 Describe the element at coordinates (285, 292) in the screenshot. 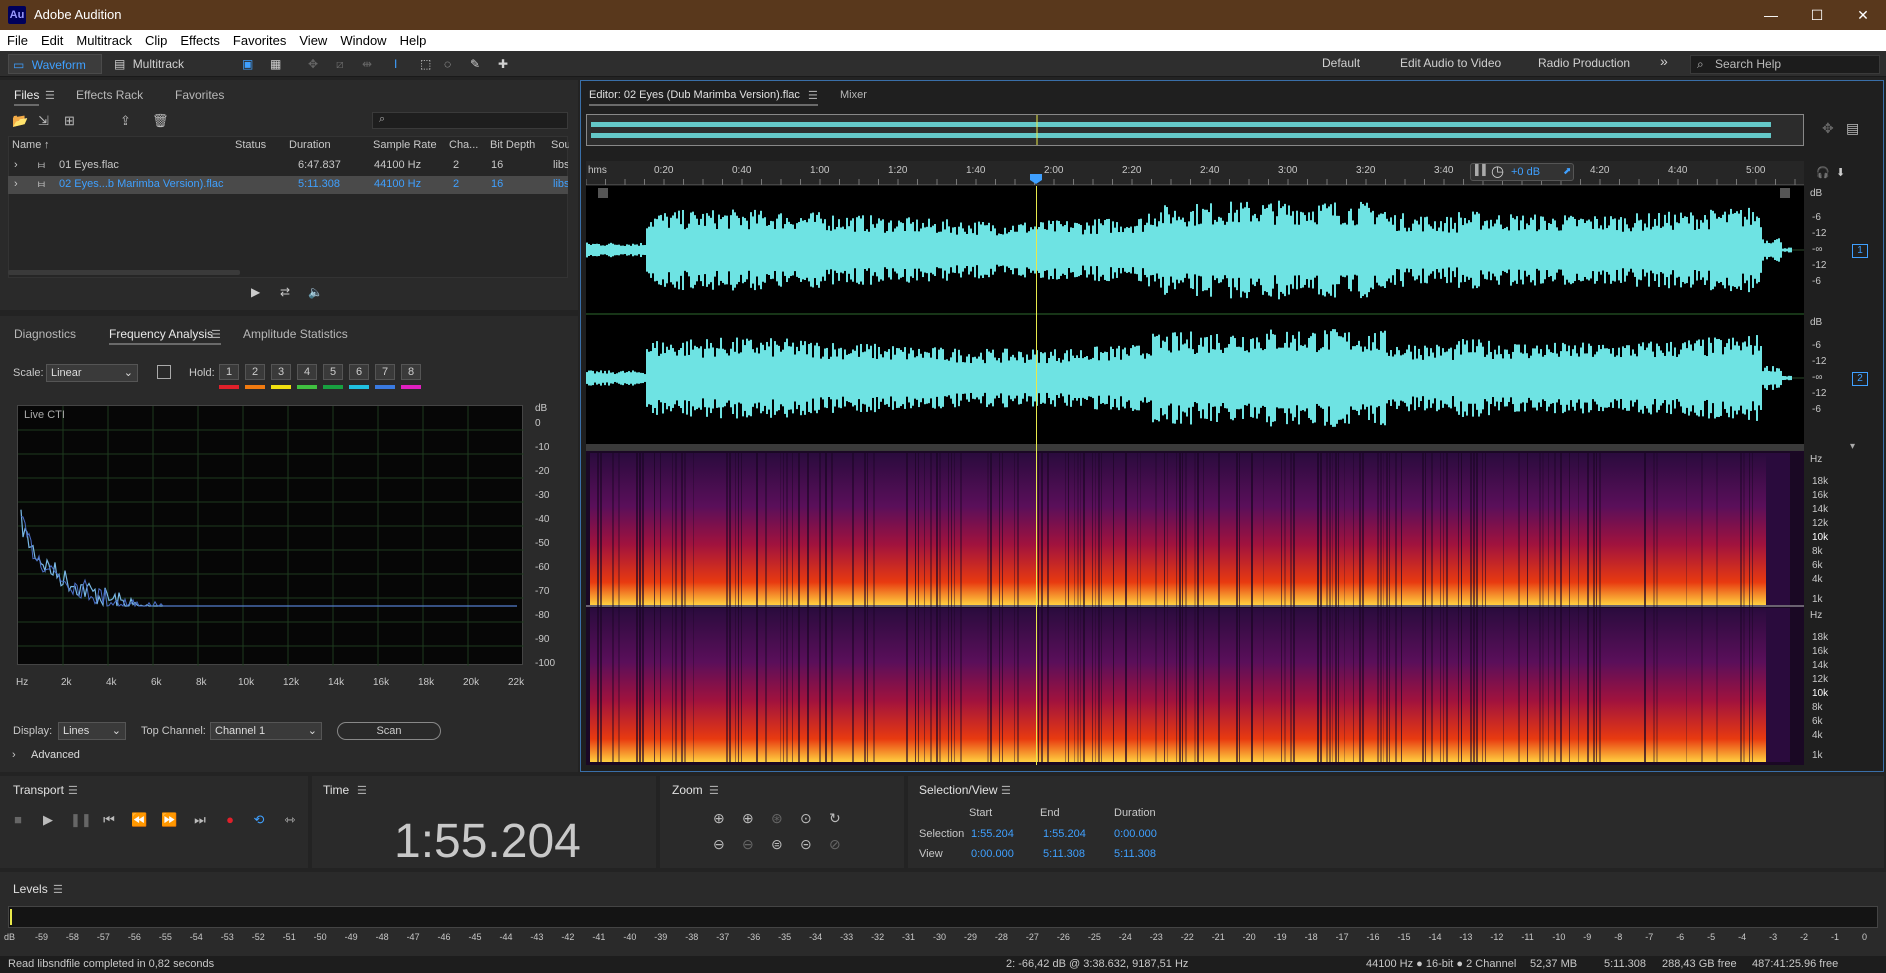

I see `loop-preview-icon: ⇄` at that location.